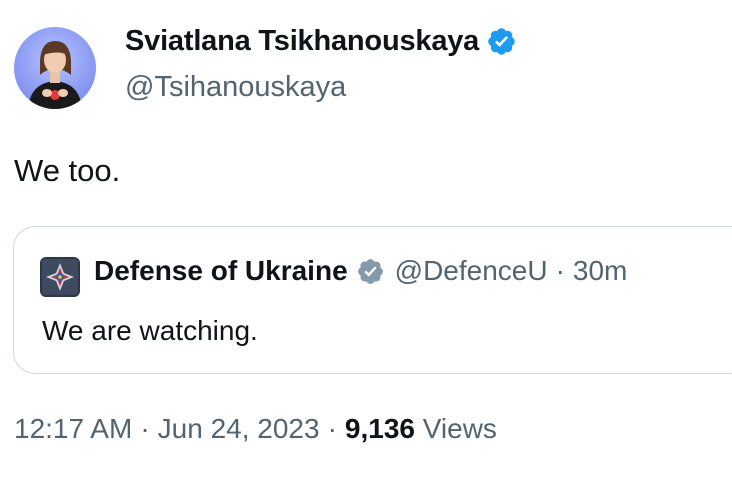 Image resolution: width=732 pixels, height=479 pixels. I want to click on gray-verified-badge-icon, so click(370, 271).